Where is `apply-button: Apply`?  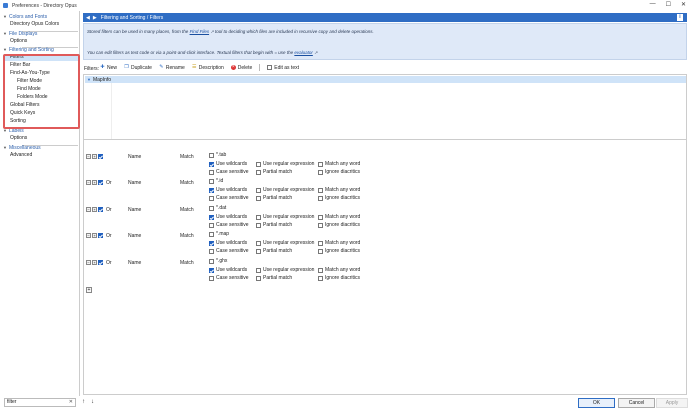 apply-button: Apply is located at coordinates (672, 403).